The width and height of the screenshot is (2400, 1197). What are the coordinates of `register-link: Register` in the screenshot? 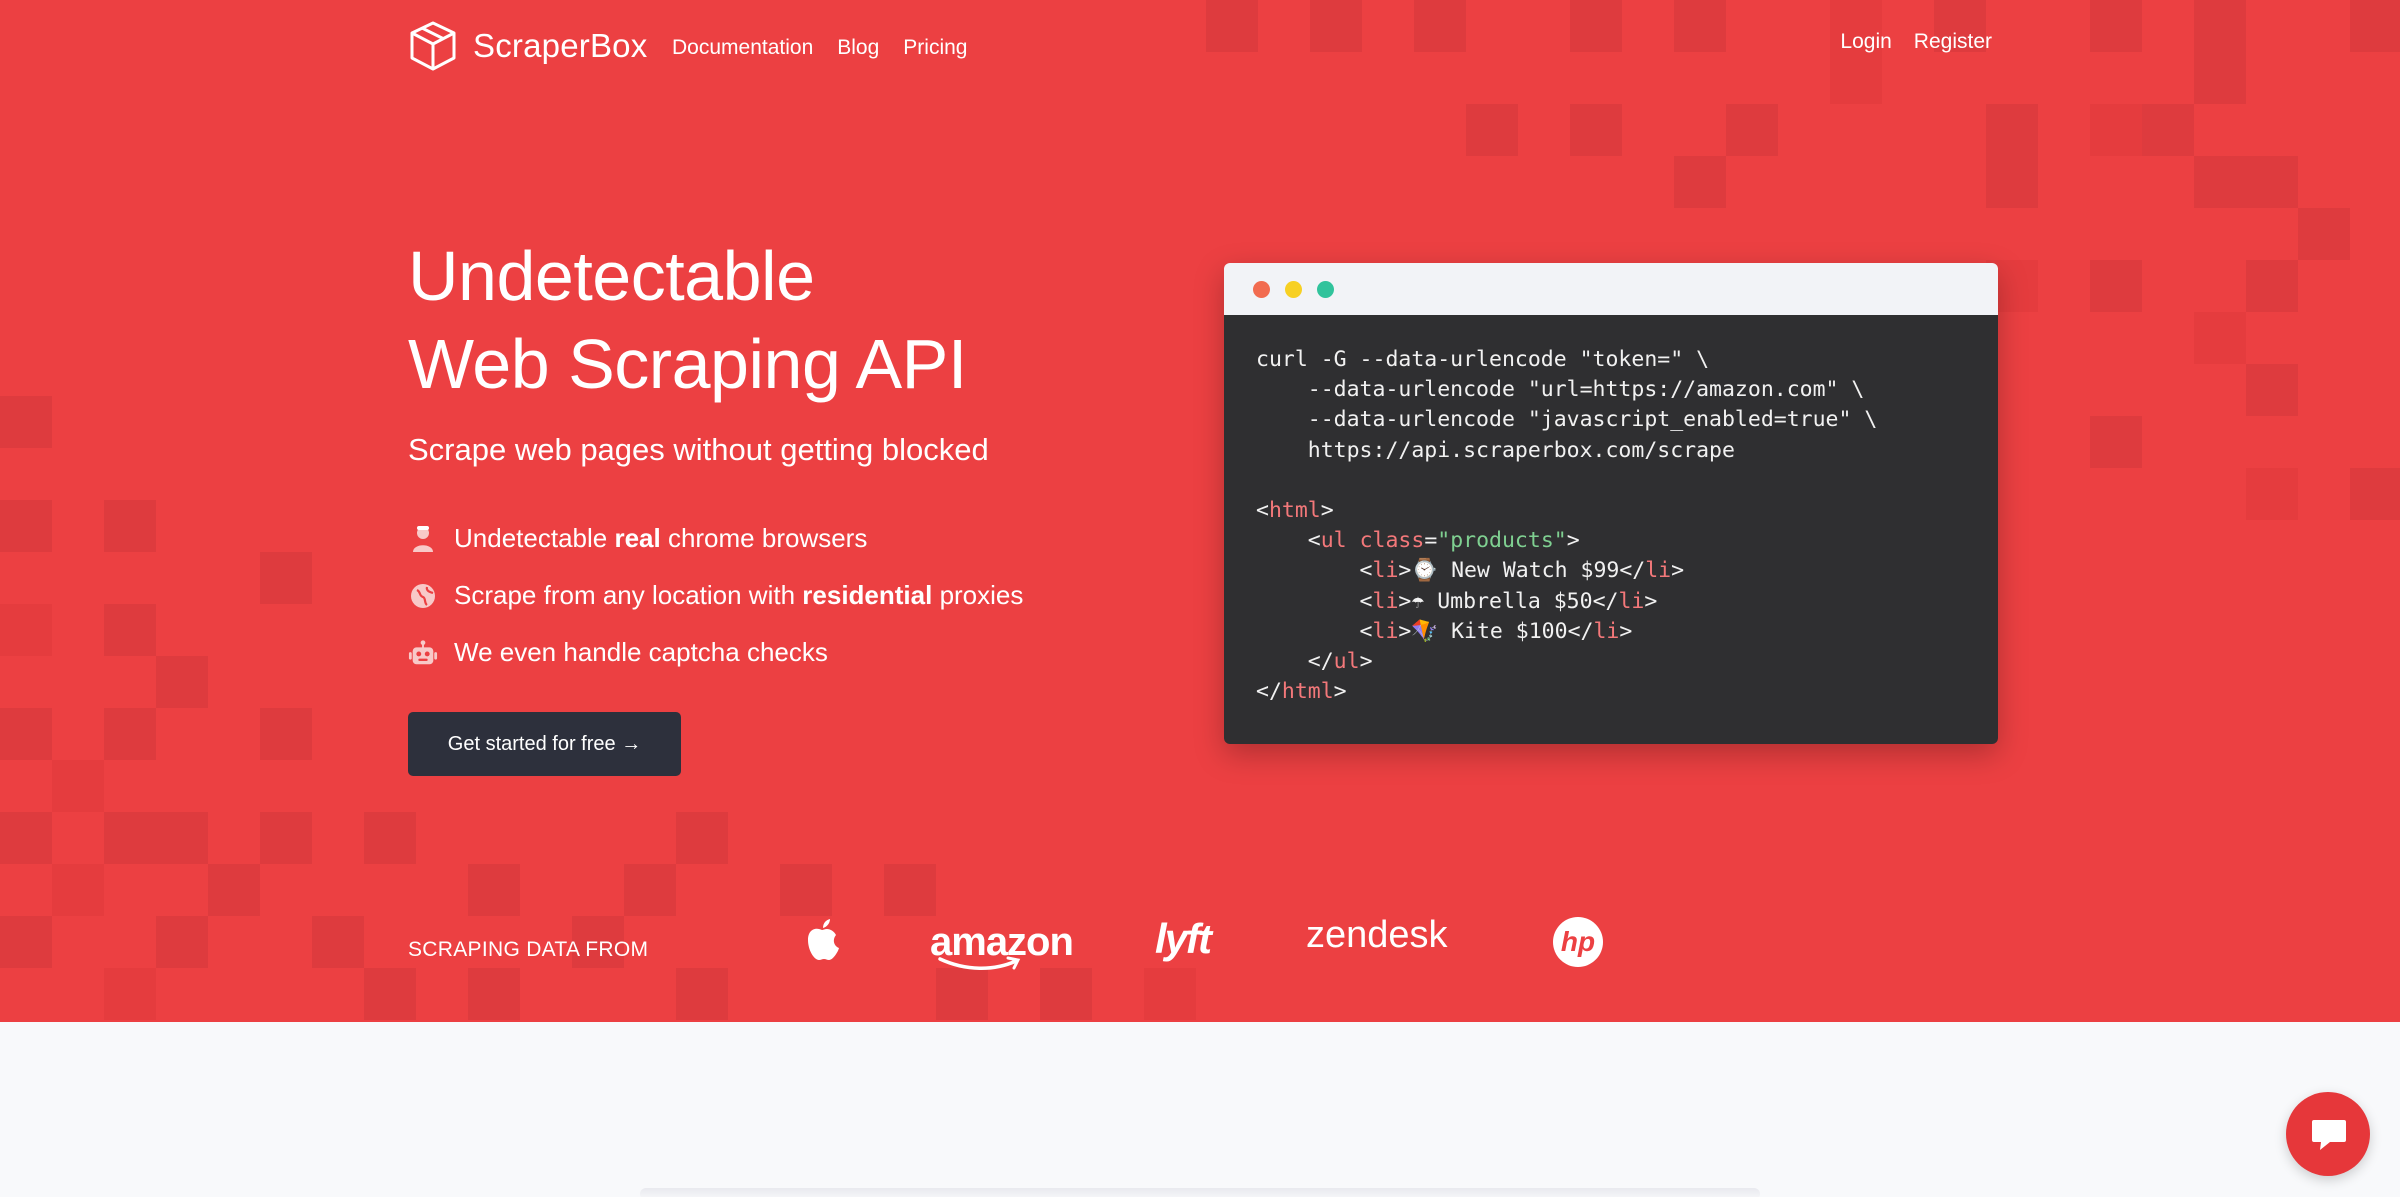 It's located at (1953, 42).